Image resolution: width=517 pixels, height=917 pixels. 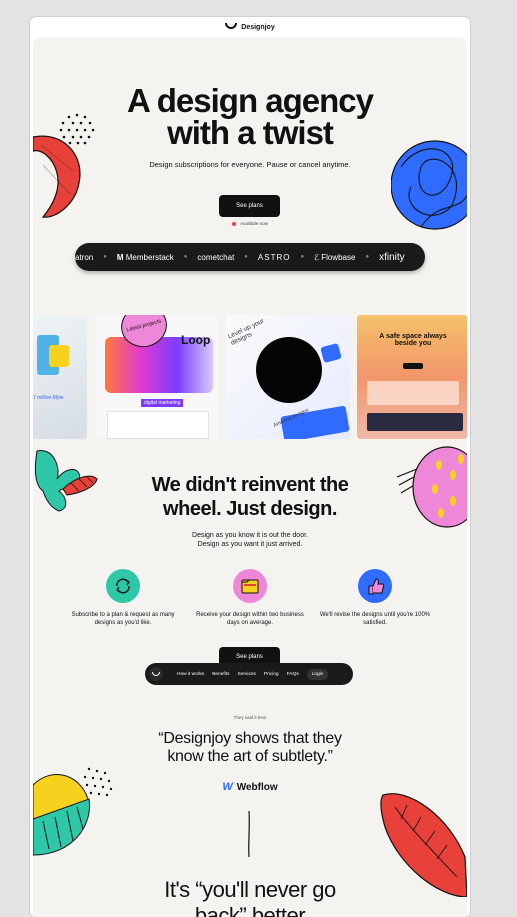 I want to click on logo-memberstack-label: Memberstack, so click(x=149, y=257).